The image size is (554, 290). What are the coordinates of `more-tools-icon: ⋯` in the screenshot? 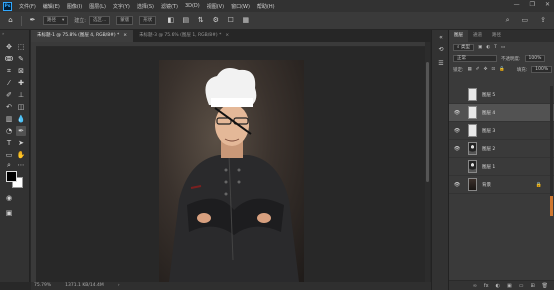 It's located at (21, 165).